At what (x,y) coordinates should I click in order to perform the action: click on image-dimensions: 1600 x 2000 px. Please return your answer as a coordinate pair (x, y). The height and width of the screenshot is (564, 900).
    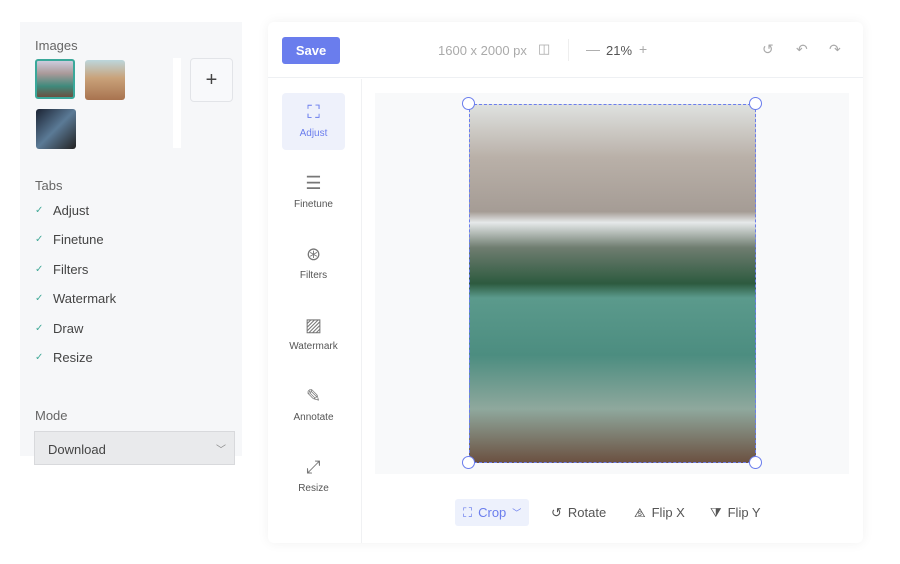
    Looking at the image, I should click on (482, 50).